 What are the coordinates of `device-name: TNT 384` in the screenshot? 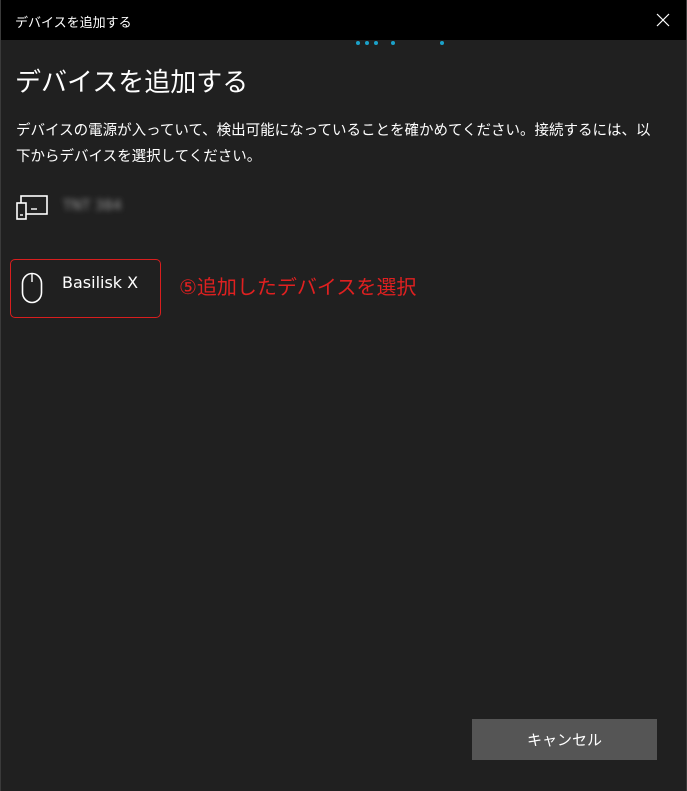 It's located at (92, 206).